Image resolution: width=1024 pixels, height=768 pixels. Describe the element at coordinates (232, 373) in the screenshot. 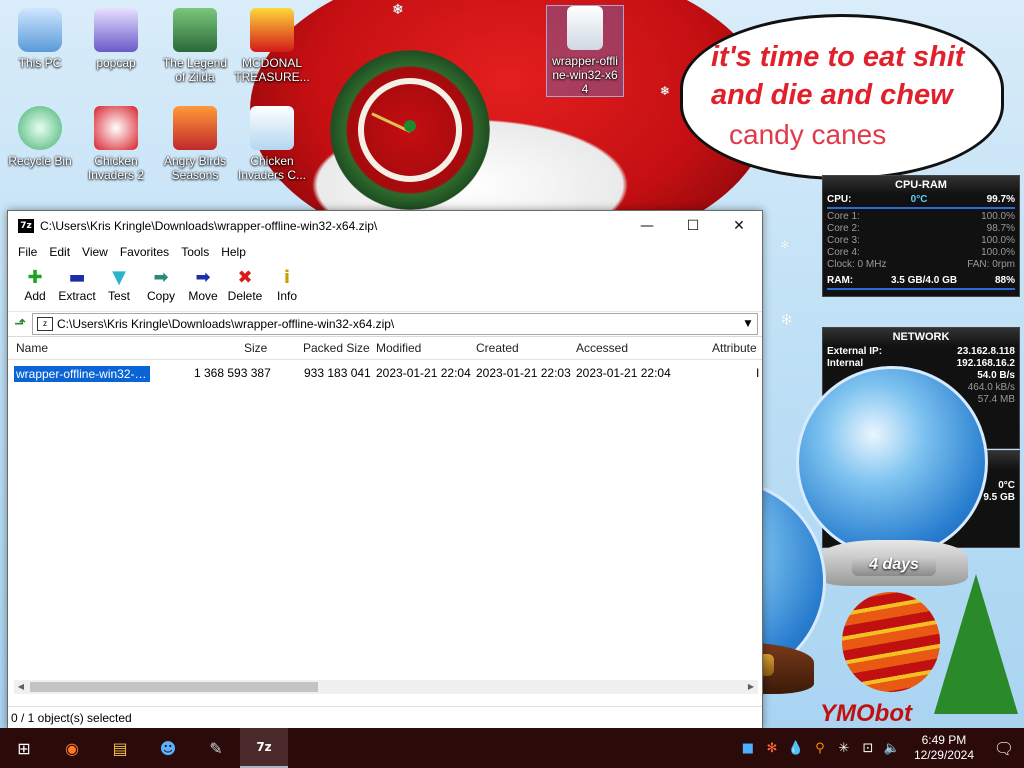

I see `file-size: 1 368 593 387` at that location.